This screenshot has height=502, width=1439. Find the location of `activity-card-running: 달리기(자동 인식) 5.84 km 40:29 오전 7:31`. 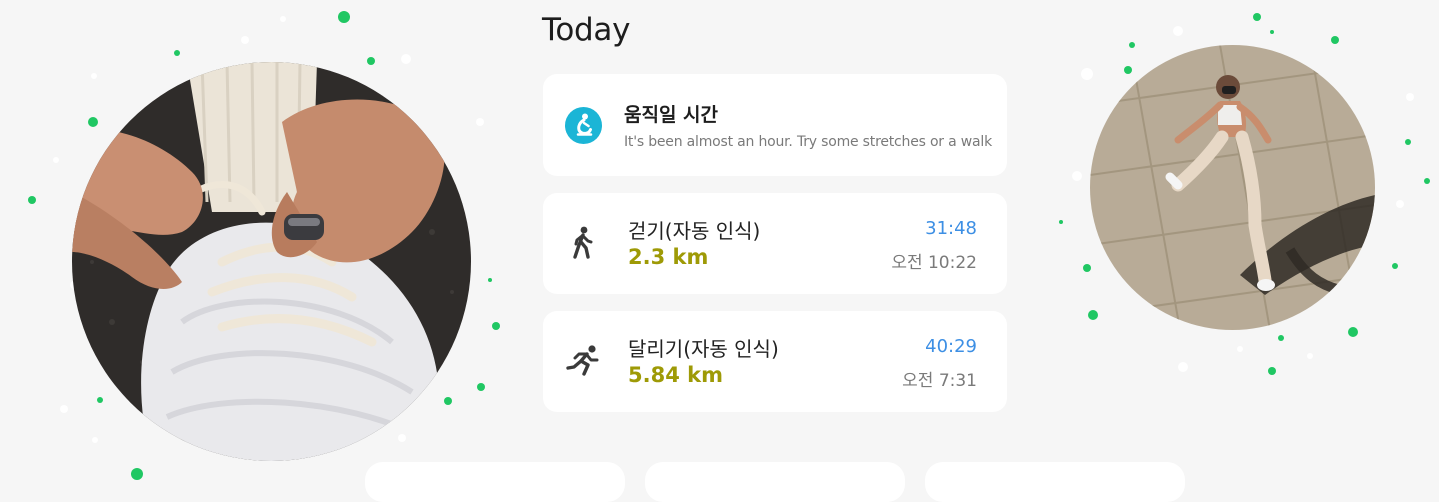

activity-card-running: 달리기(자동 인식) 5.84 km 40:29 오전 7:31 is located at coordinates (775, 361).